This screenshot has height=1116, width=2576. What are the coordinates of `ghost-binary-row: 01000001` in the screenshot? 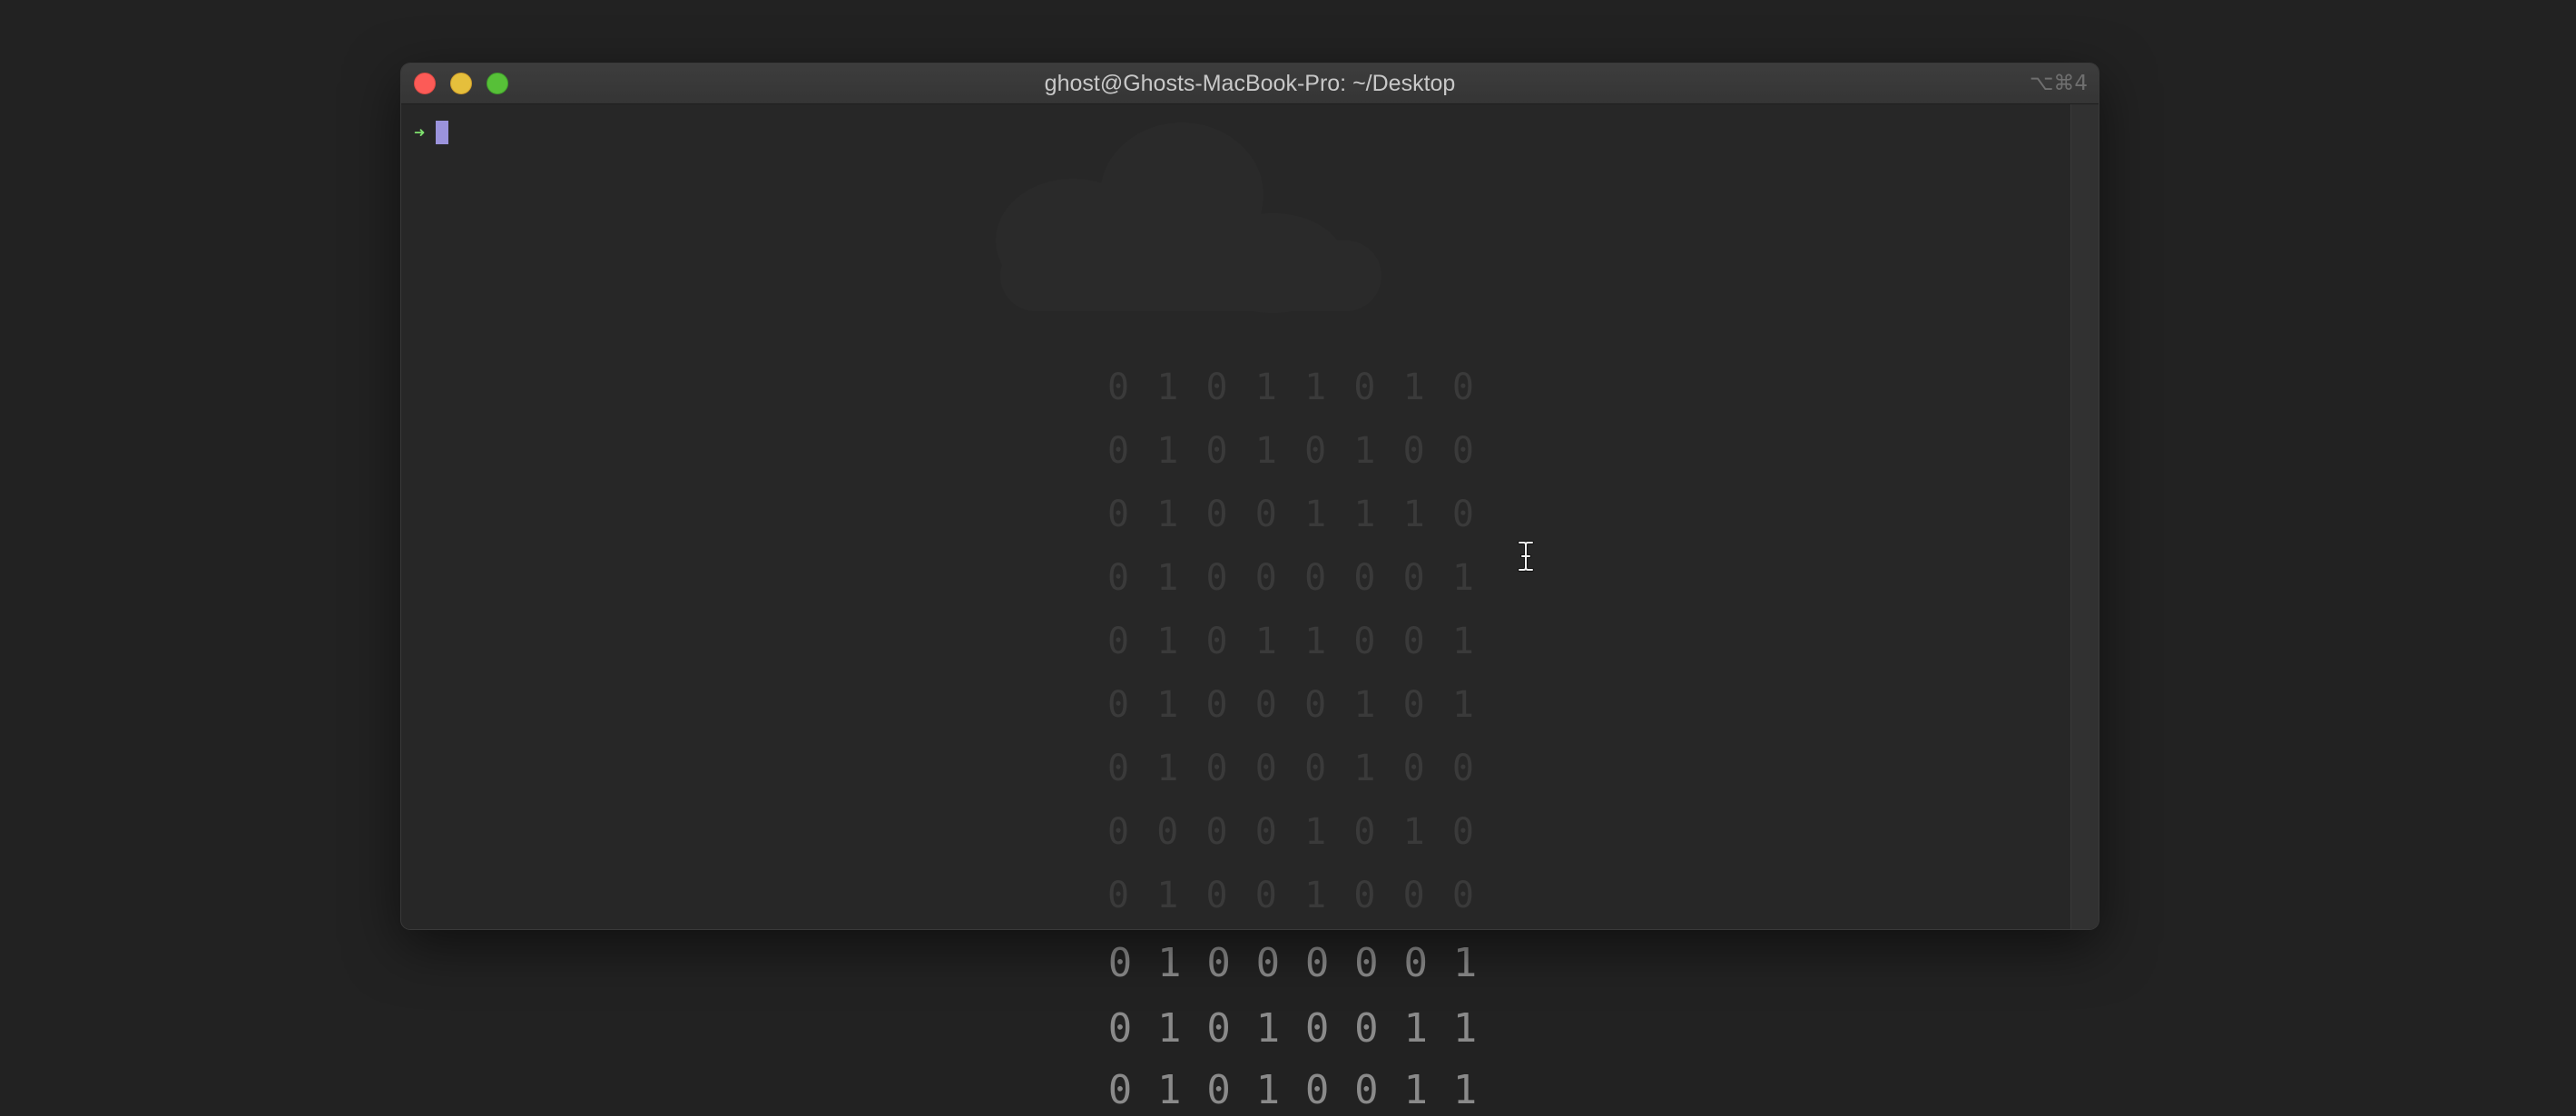 It's located at (1290, 578).